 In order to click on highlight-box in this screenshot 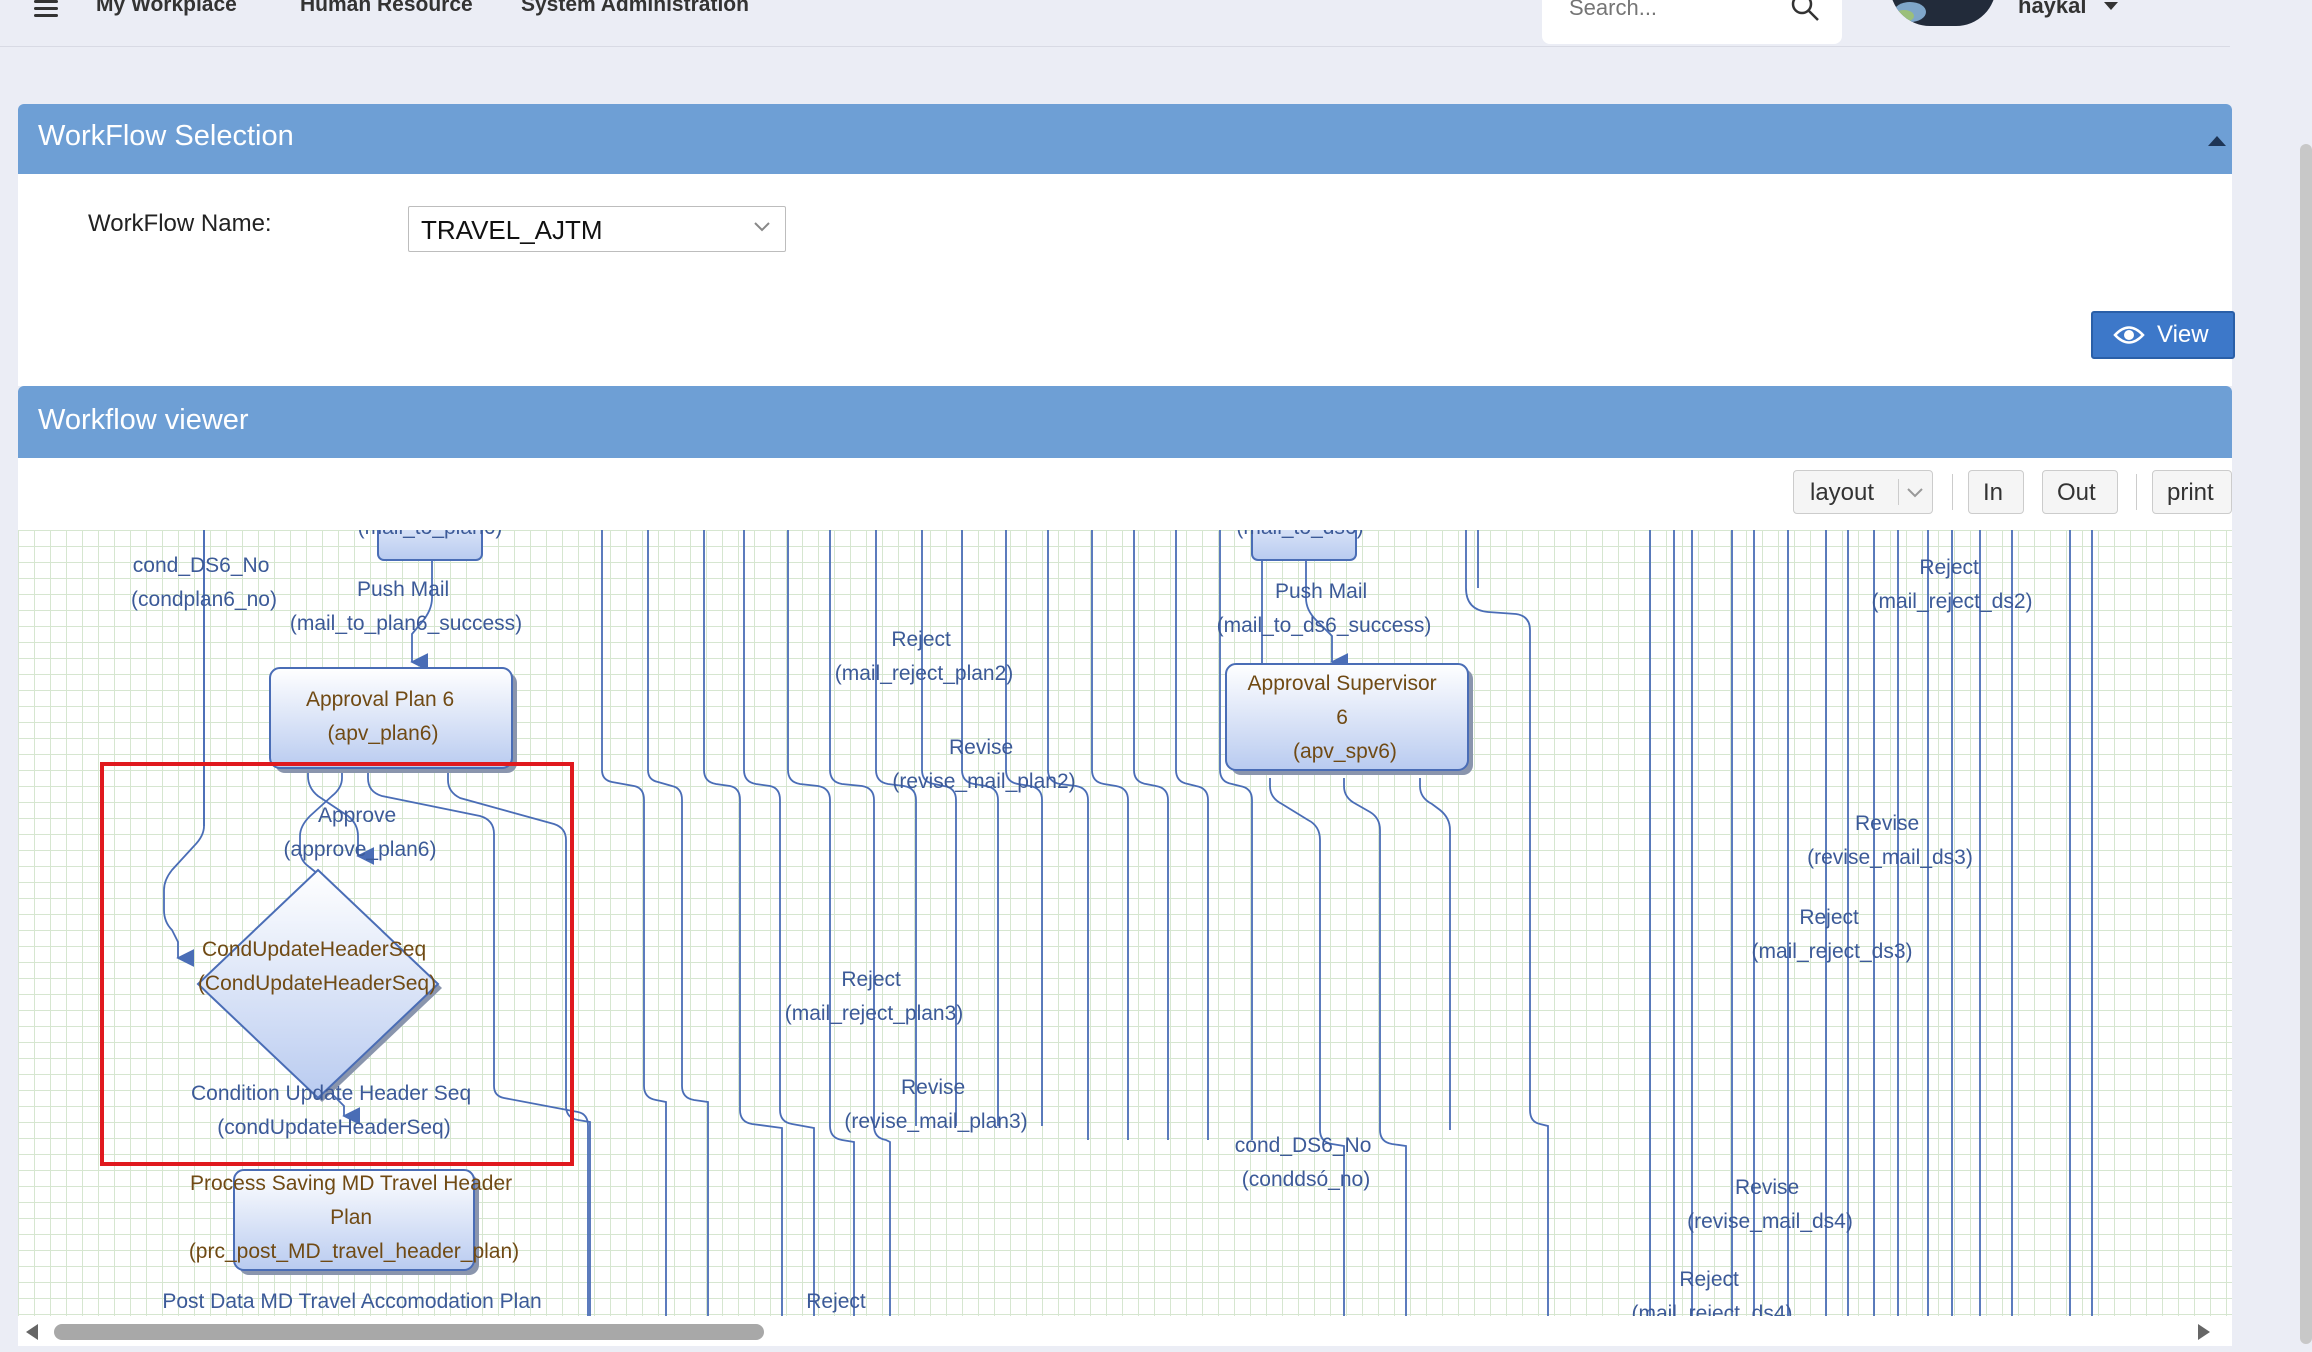, I will do `click(337, 964)`.